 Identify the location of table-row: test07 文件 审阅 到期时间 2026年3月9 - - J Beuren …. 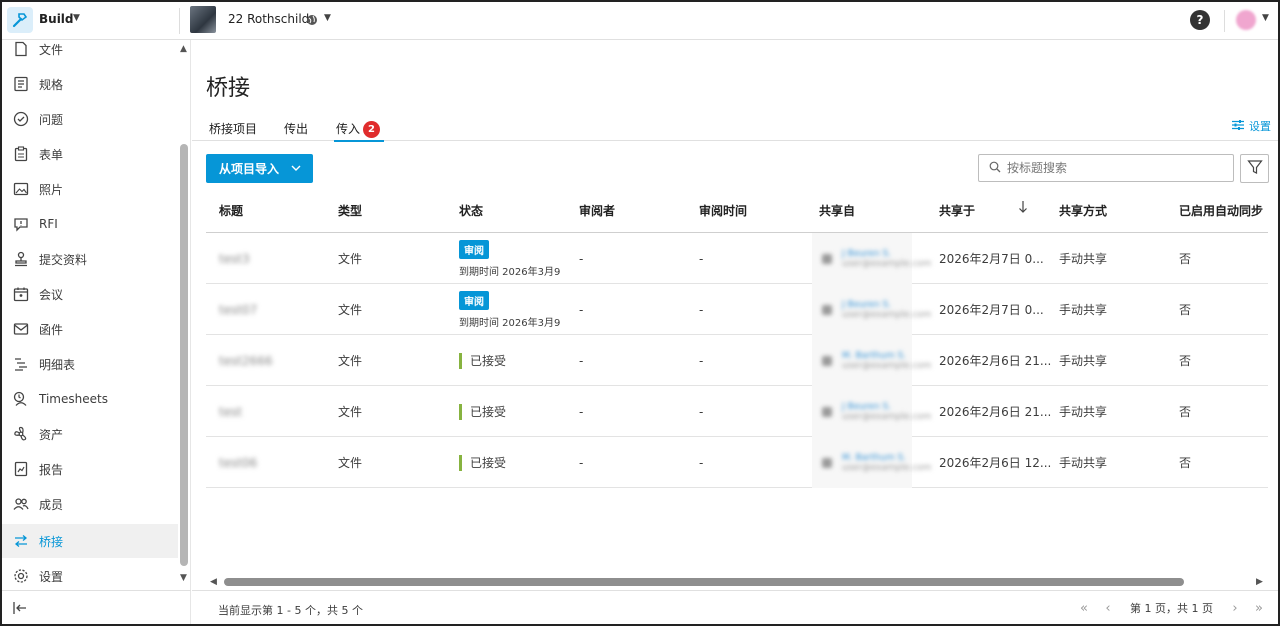
(737, 309).